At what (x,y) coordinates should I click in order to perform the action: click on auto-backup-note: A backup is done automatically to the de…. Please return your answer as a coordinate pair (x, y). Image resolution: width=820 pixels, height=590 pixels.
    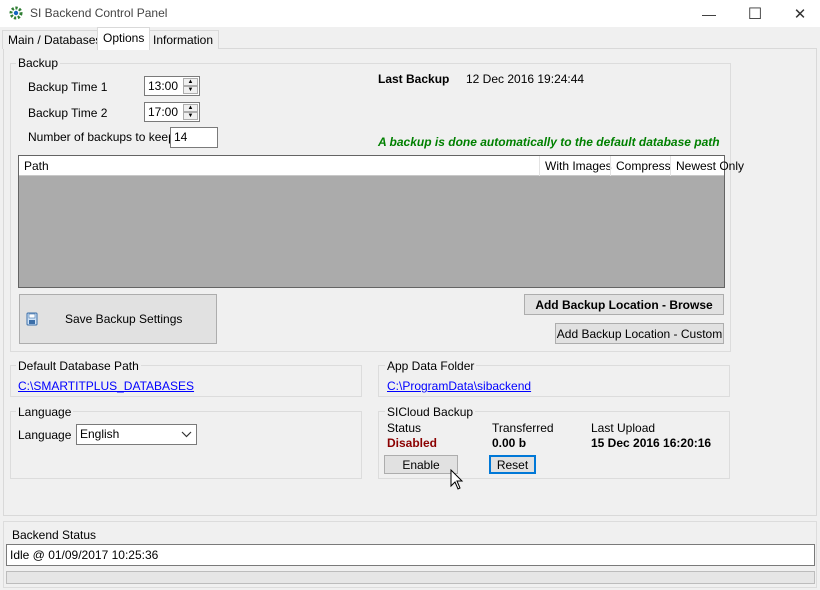
    Looking at the image, I should click on (549, 142).